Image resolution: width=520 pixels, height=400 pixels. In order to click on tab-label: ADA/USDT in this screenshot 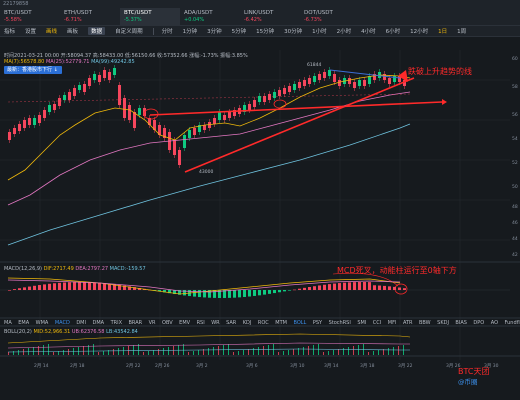, I will do `click(198, 13)`.